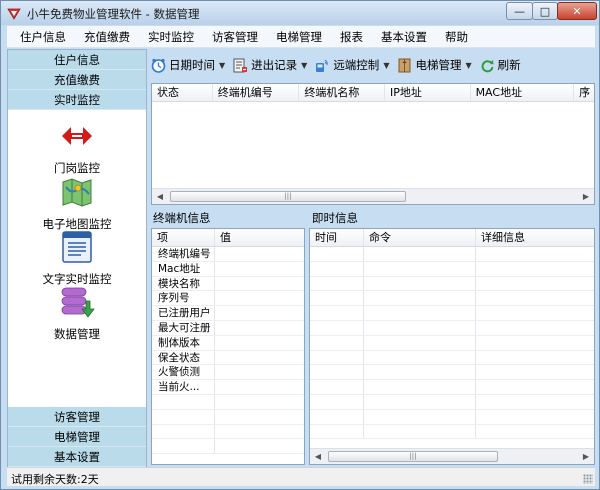 This screenshot has height=490, width=600. Describe the element at coordinates (228, 284) in the screenshot. I see `list-item: 模块名称` at that location.